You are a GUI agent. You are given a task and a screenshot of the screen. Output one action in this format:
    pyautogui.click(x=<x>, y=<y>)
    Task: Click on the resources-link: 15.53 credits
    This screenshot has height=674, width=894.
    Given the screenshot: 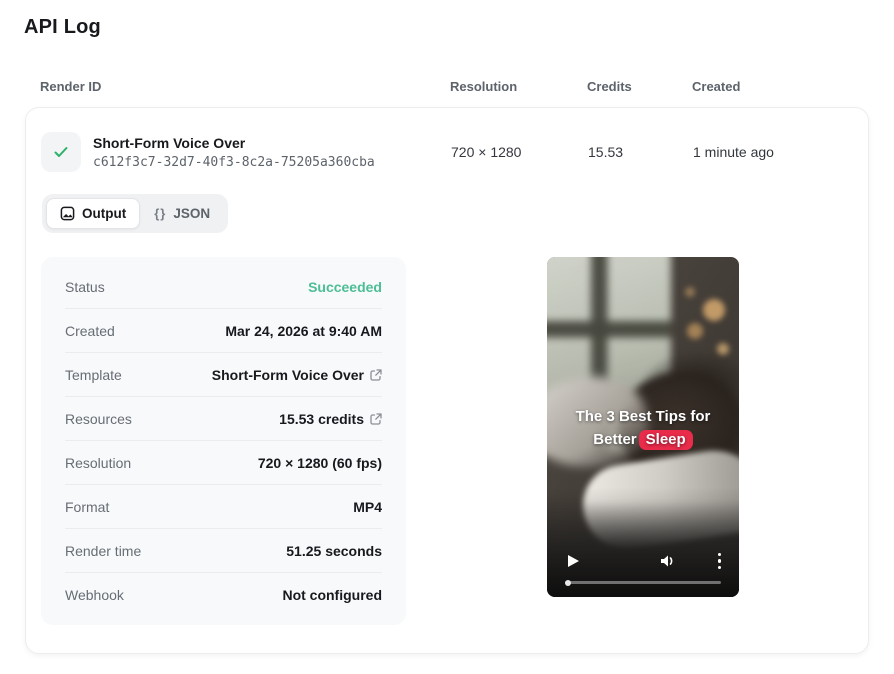 What is the action you would take?
    pyautogui.click(x=330, y=419)
    